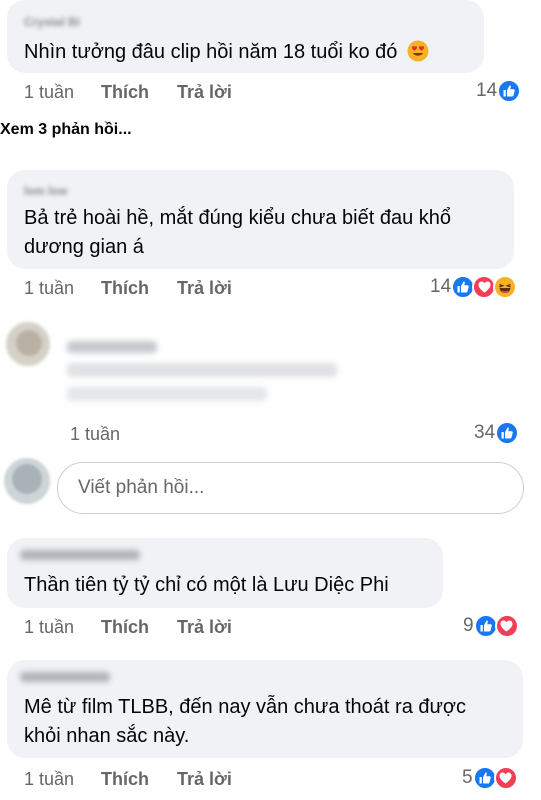 The width and height of the screenshot is (541, 800). I want to click on comment-actions: 1 tuần, so click(108, 434).